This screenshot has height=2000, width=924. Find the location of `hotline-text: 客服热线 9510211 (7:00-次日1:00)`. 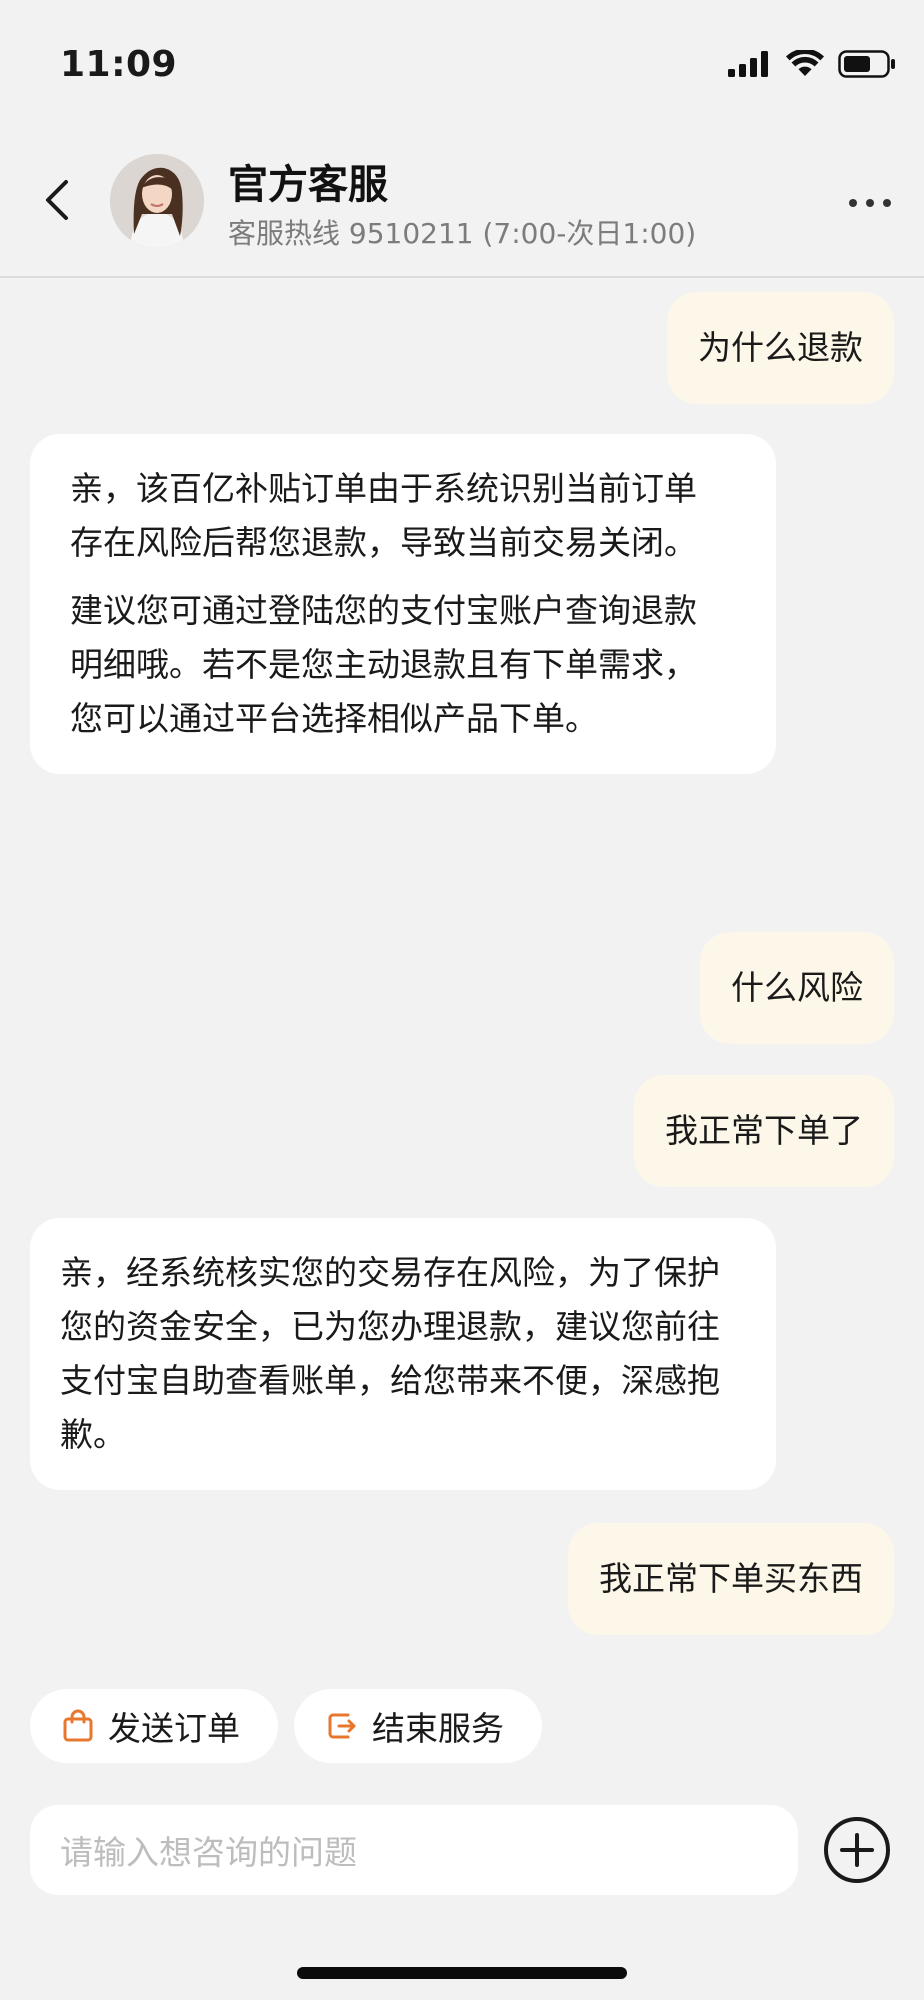

hotline-text: 客服热线 9510211 (7:00-次日1:00) is located at coordinates (462, 233).